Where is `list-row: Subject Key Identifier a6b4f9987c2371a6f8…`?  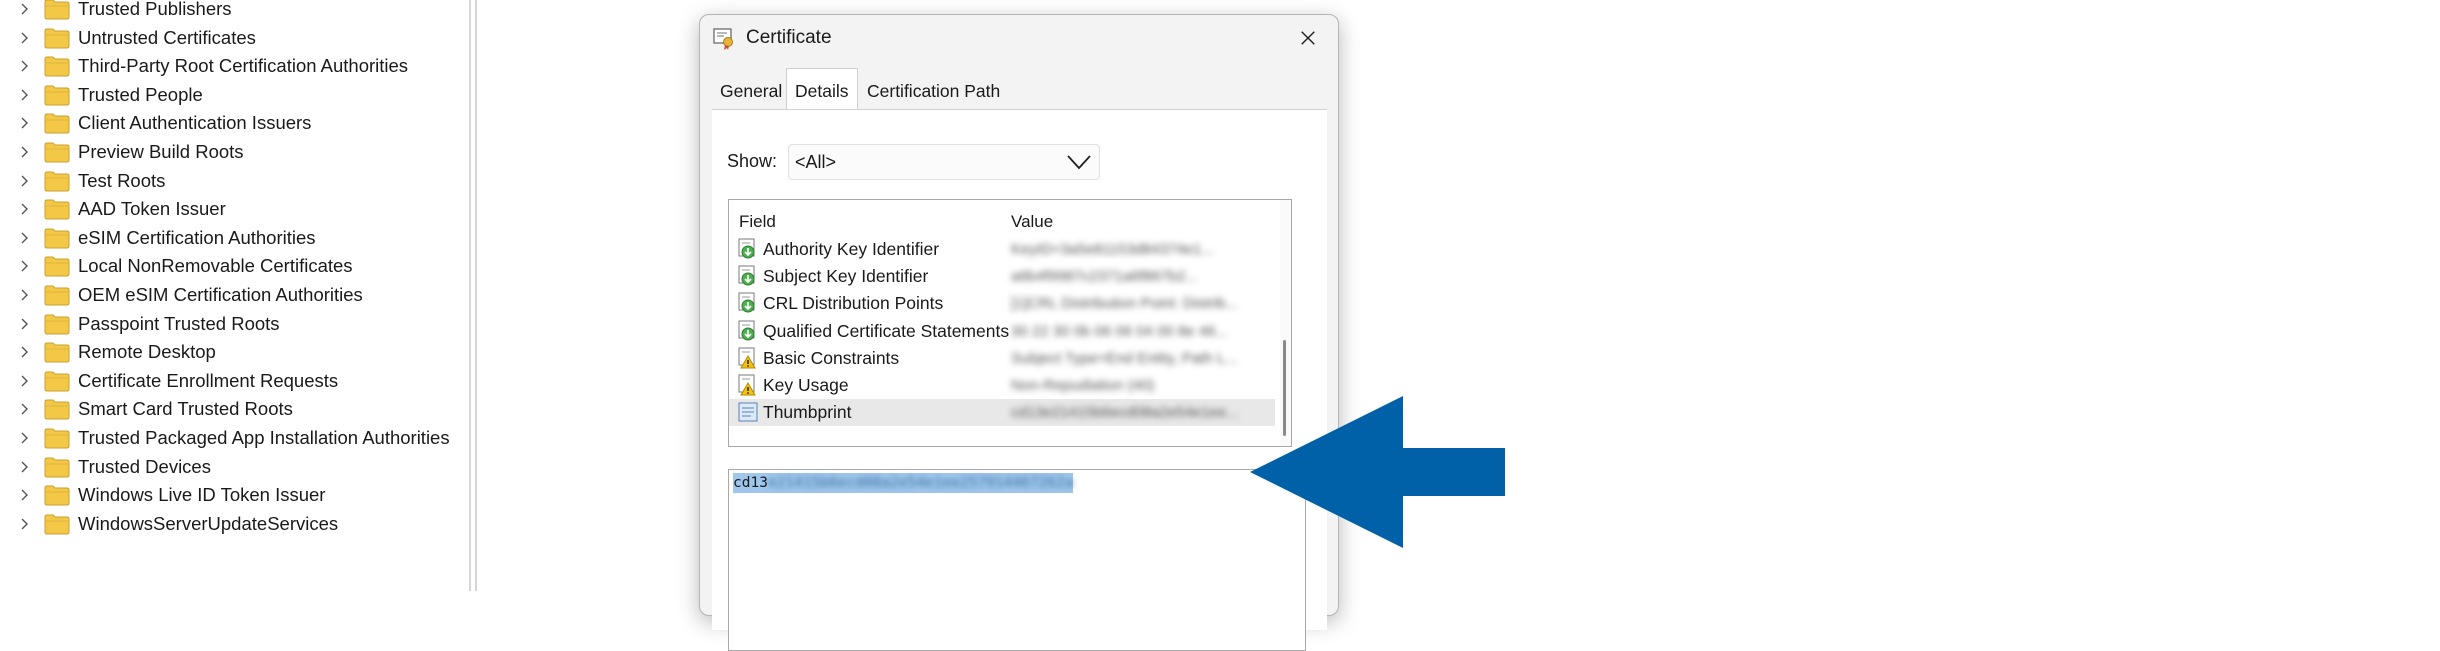 list-row: Subject Key Identifier a6b4f9987c2371a6f8… is located at coordinates (1002, 276).